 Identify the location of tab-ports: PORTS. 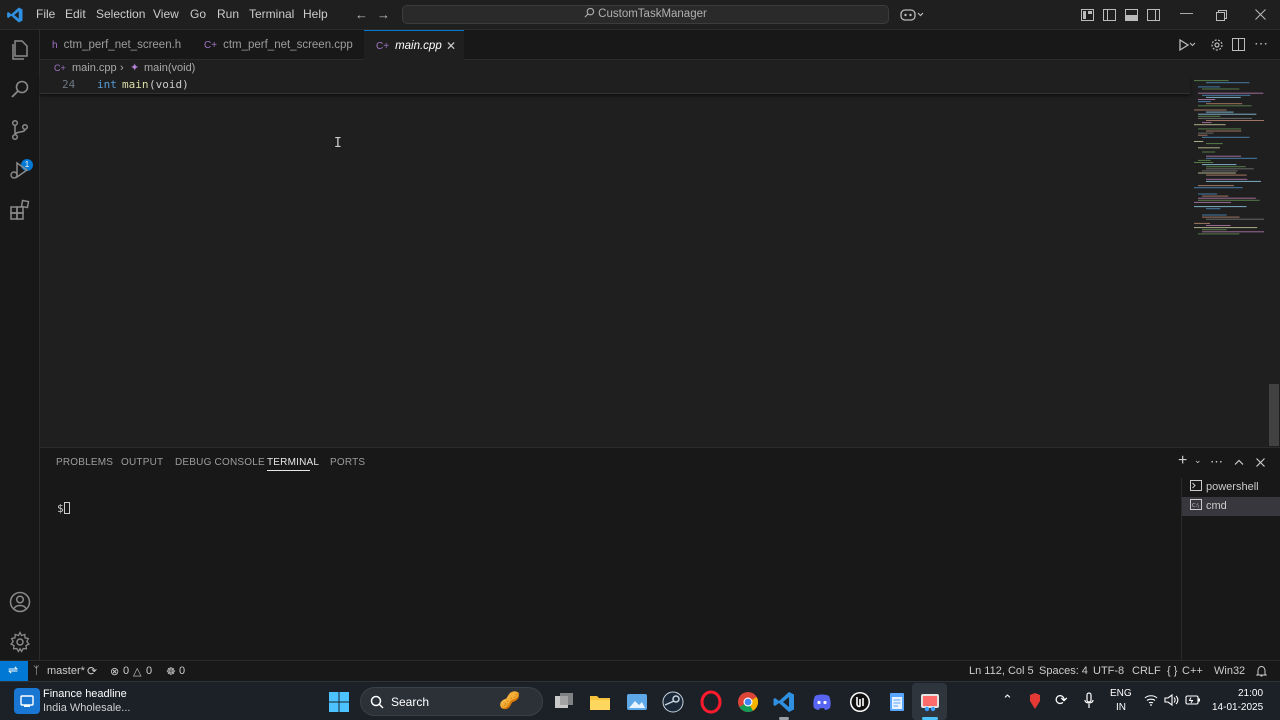
(347, 462).